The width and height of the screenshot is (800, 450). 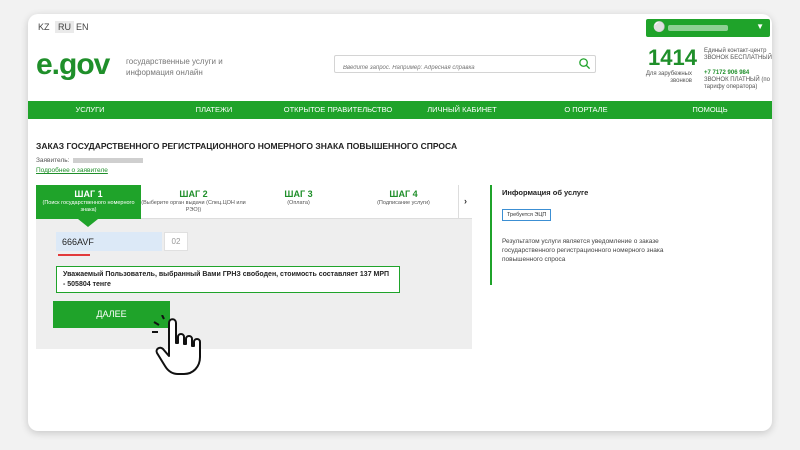 What do you see at coordinates (108, 160) in the screenshot?
I see `applicant-name-redacted` at bounding box center [108, 160].